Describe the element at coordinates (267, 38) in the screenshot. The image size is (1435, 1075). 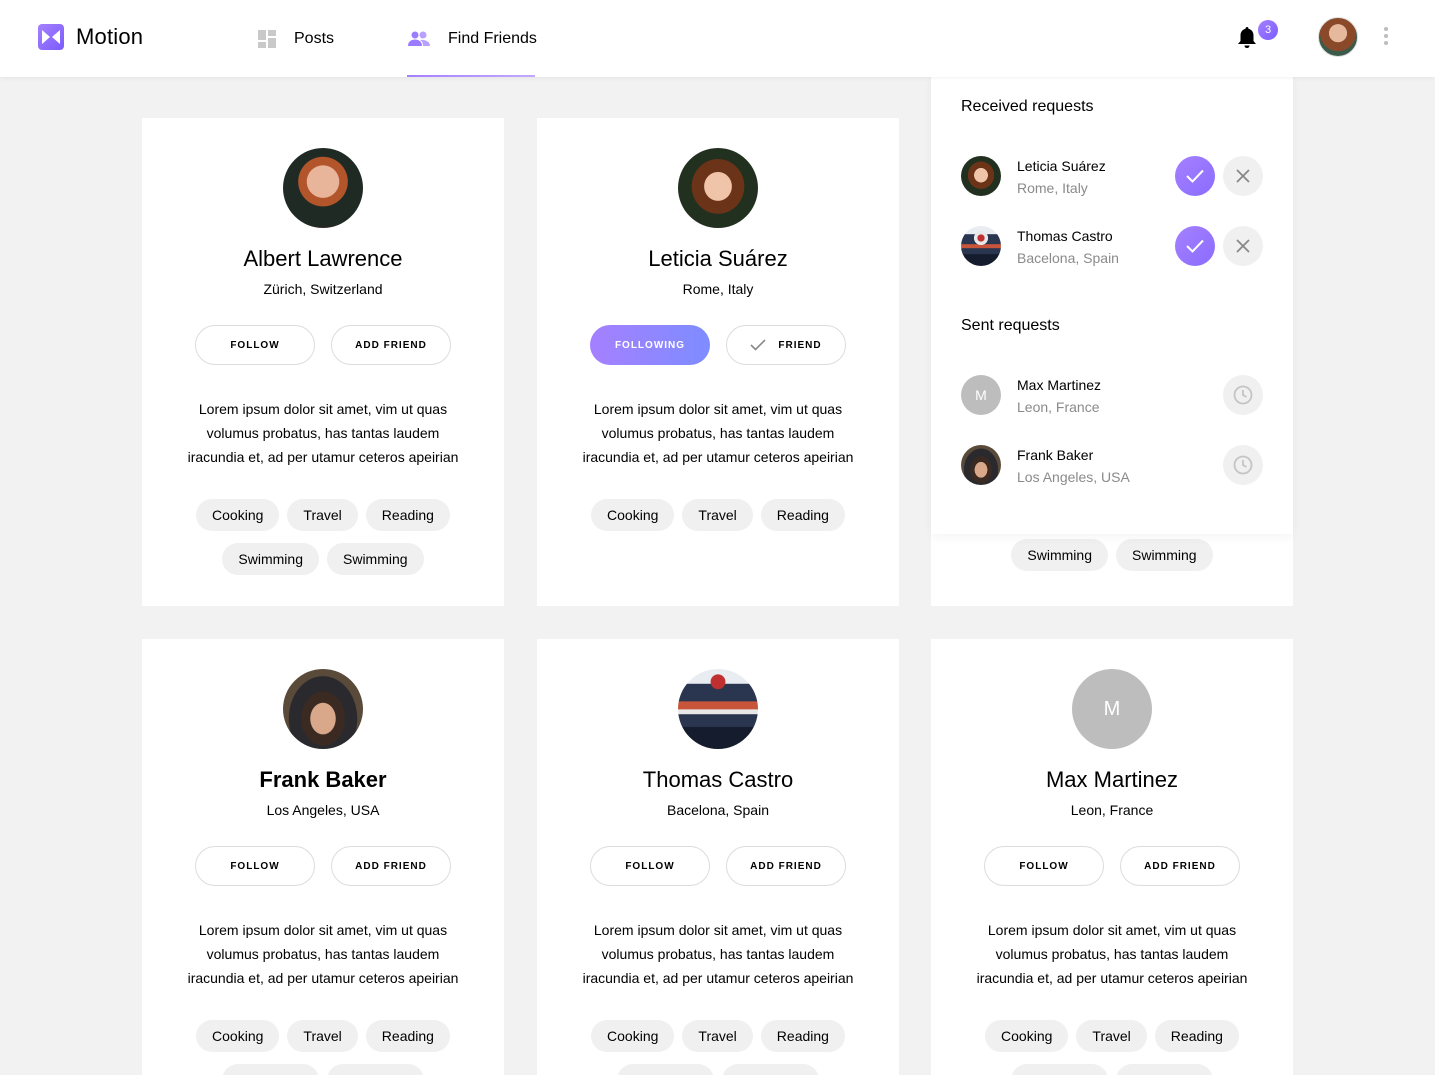
I see `grid-icon` at that location.